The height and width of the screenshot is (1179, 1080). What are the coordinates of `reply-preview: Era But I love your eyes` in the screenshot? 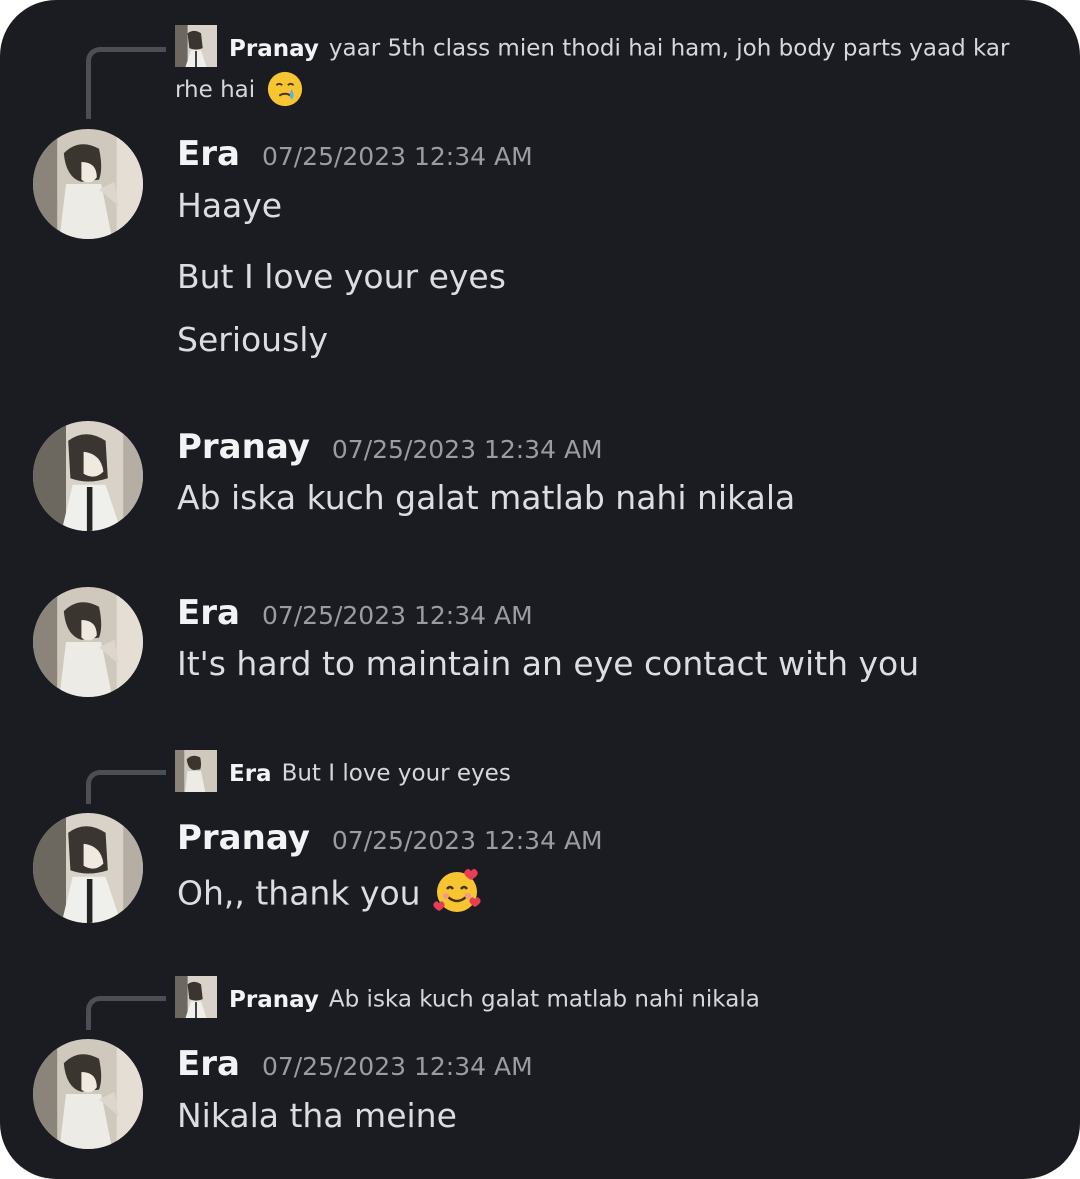 It's located at (343, 772).